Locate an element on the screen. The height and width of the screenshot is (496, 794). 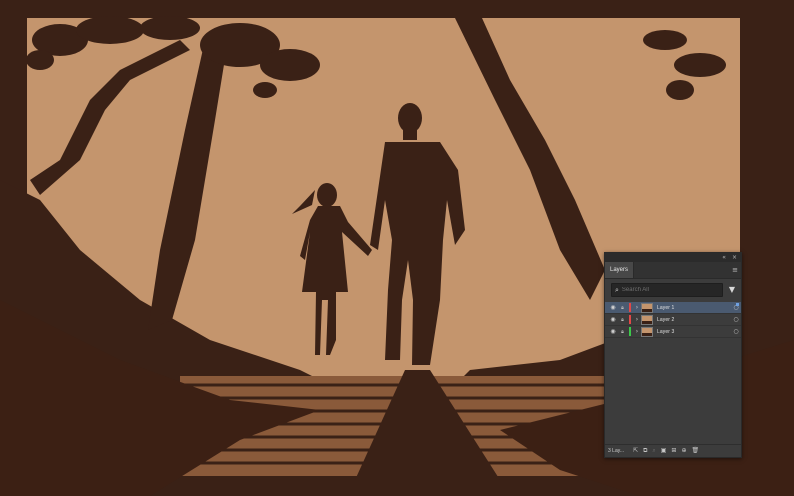
layer-row: ◉ 🔒︎ › Layer 2 ○ is located at coordinates (673, 320).